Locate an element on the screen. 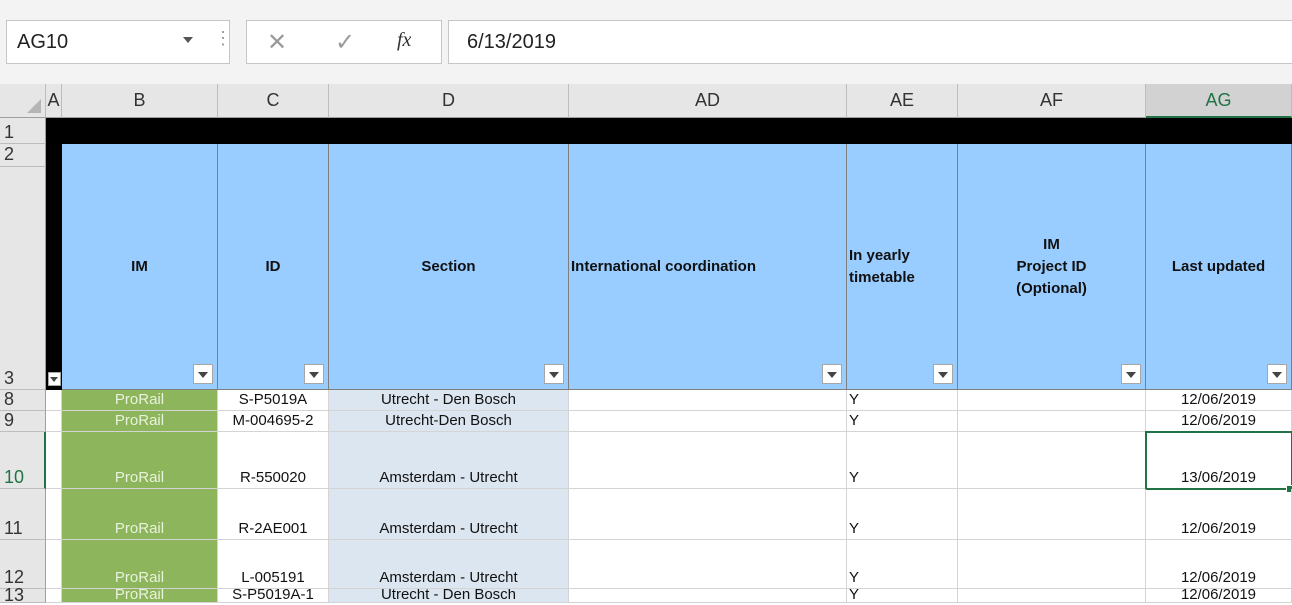  header-yearly-label: In yearly timetable is located at coordinates (882, 266).